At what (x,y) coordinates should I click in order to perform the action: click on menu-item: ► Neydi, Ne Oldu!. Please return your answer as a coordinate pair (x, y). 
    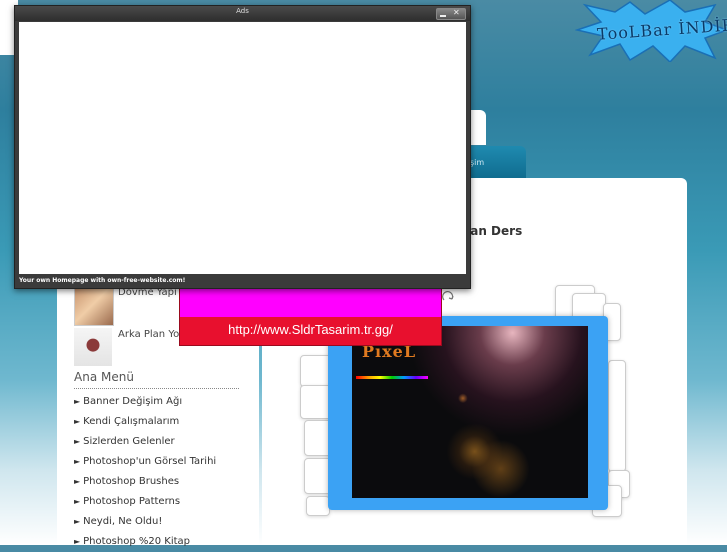
    Looking at the image, I should click on (145, 522).